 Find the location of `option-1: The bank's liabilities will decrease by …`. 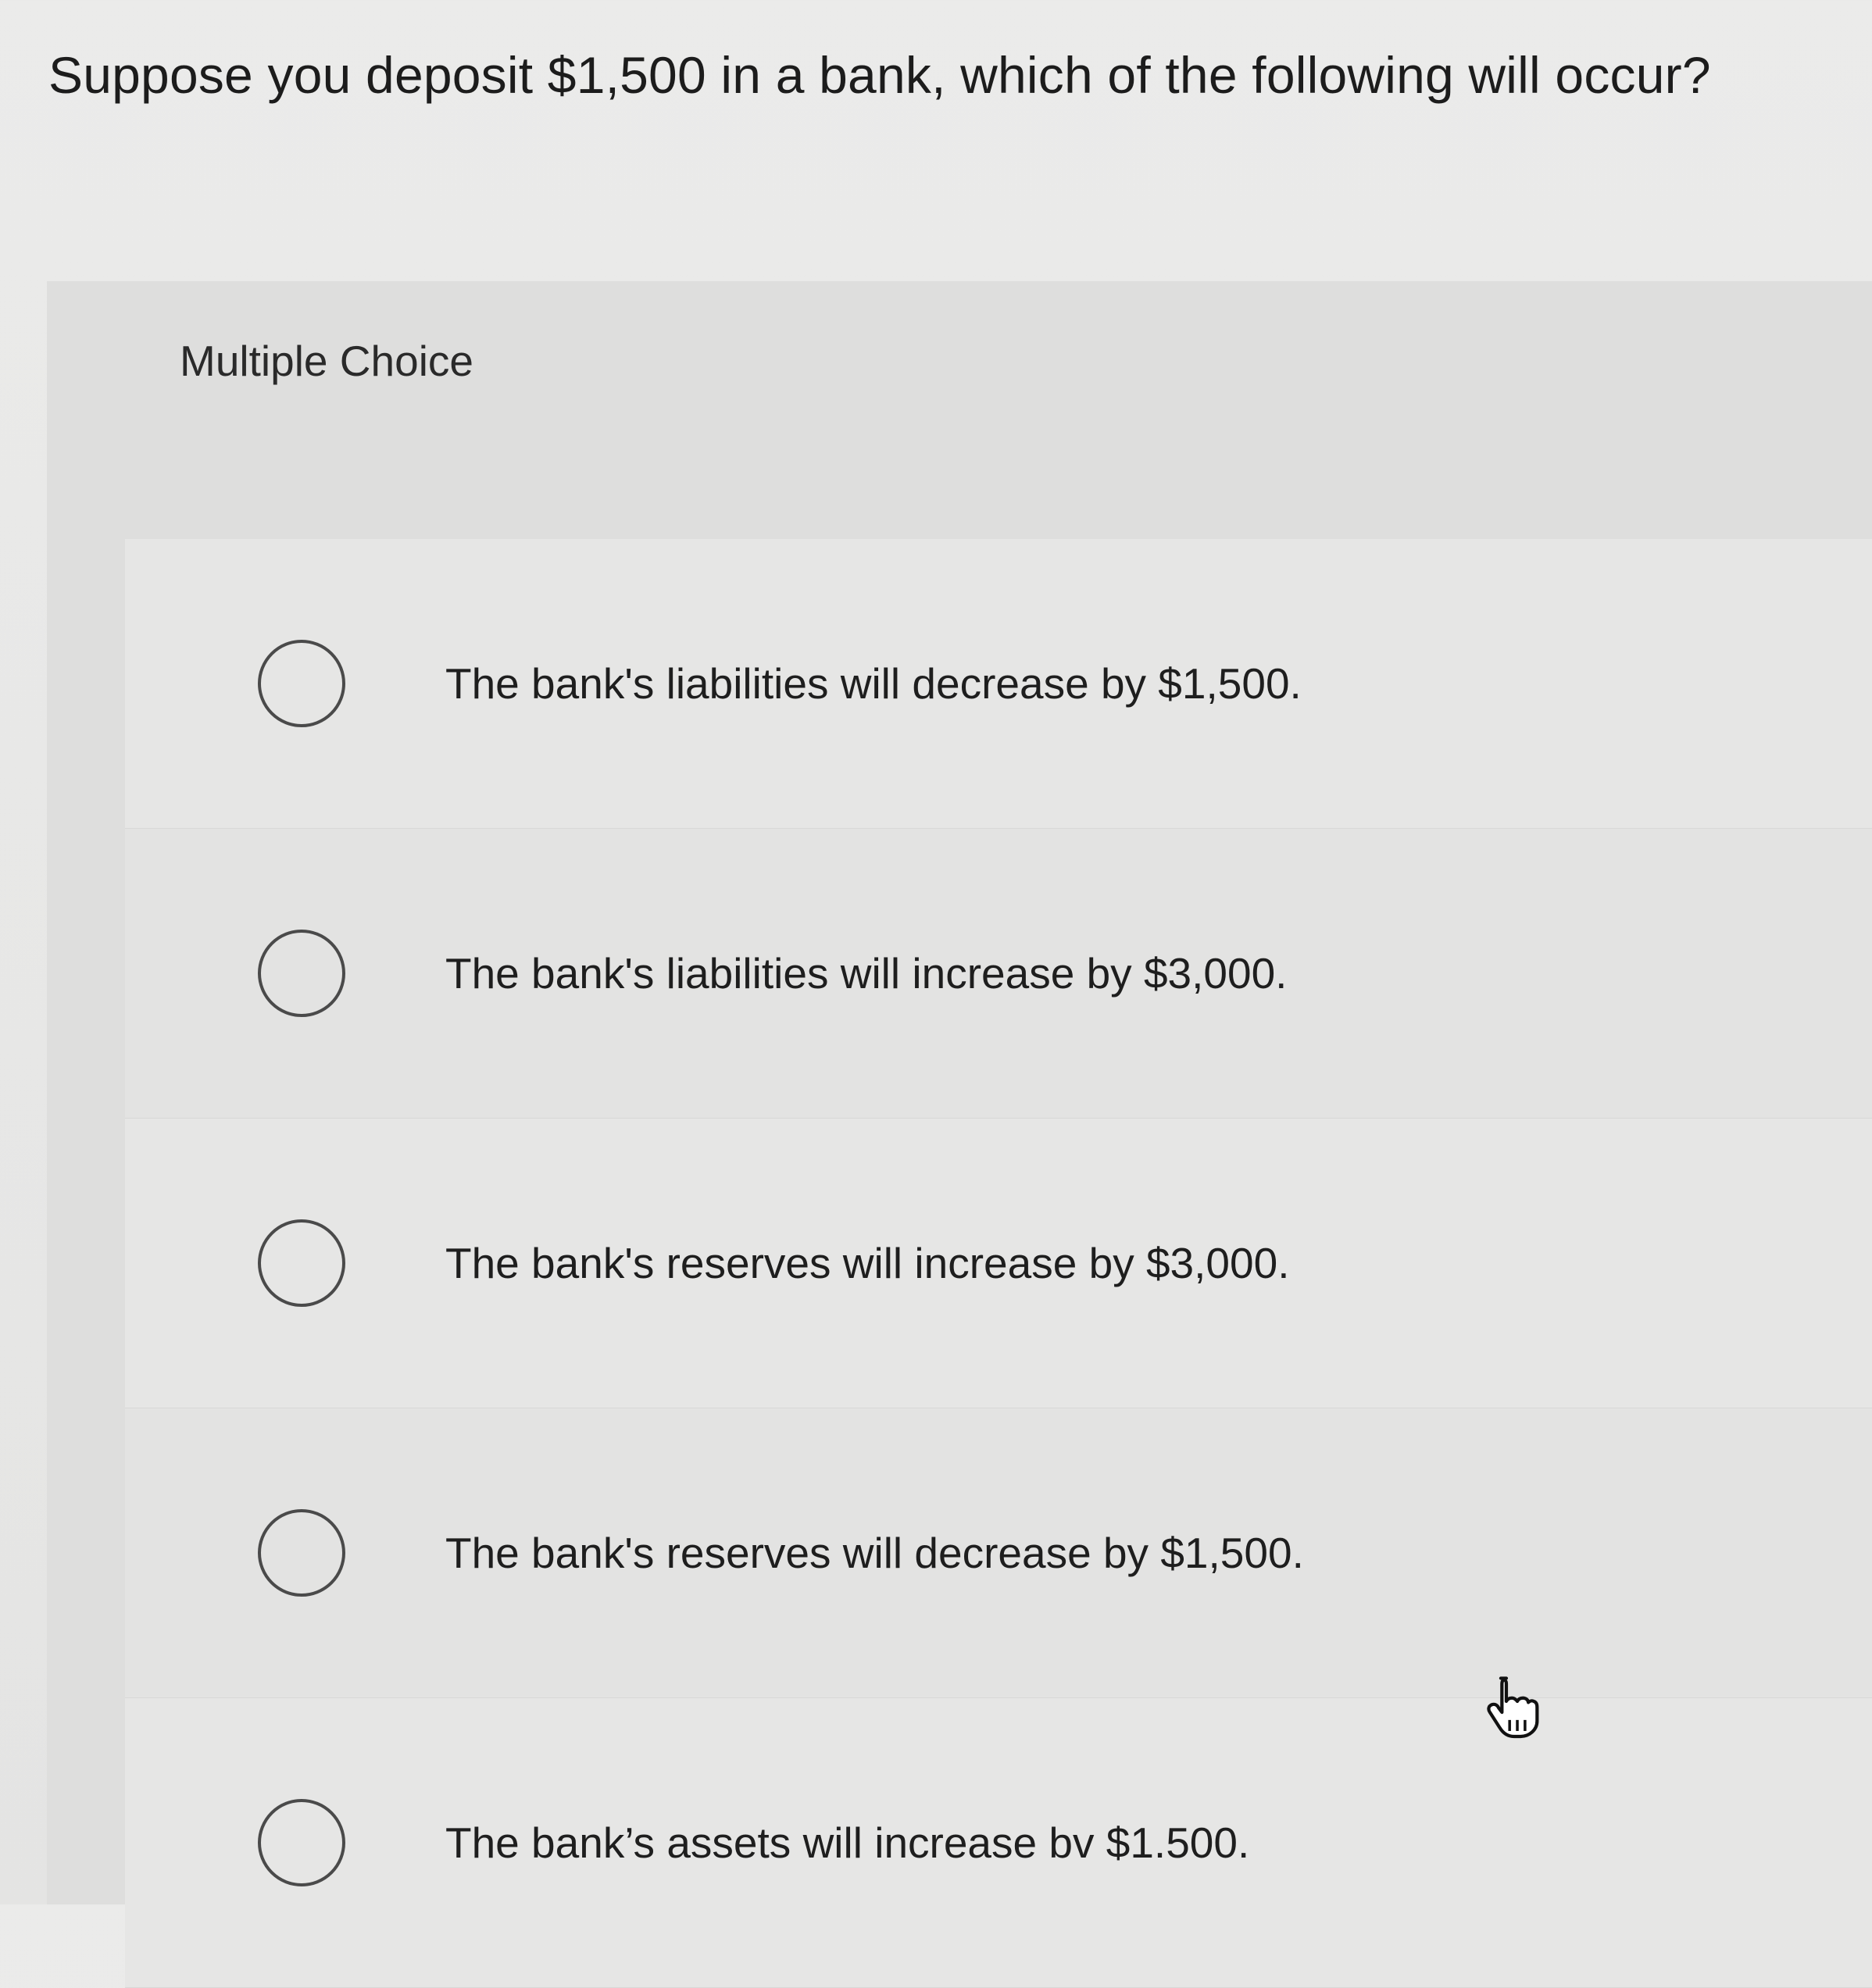

option-1: The bank's liabilities will decrease by … is located at coordinates (998, 684).